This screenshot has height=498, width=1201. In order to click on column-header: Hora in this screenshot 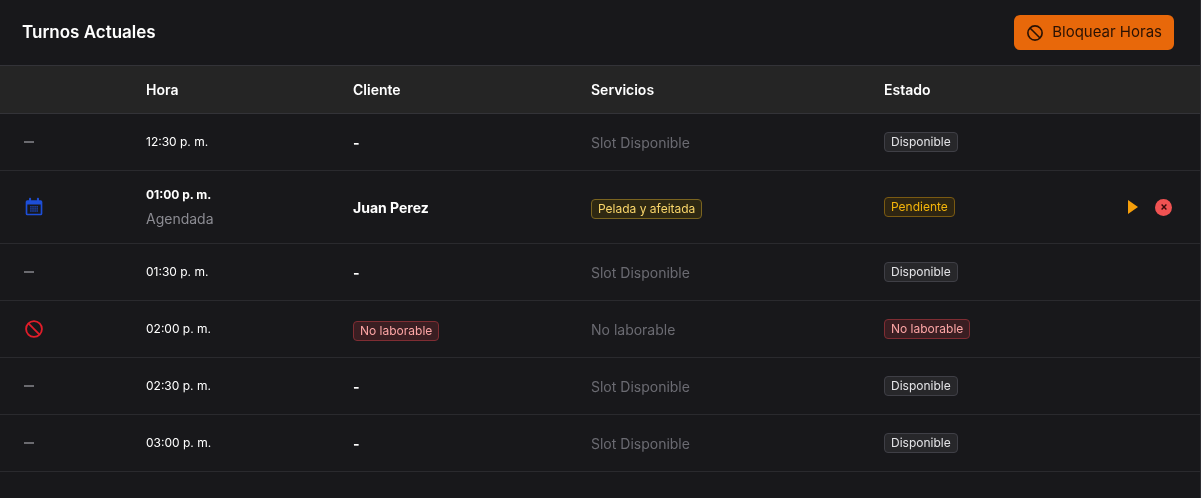, I will do `click(163, 90)`.